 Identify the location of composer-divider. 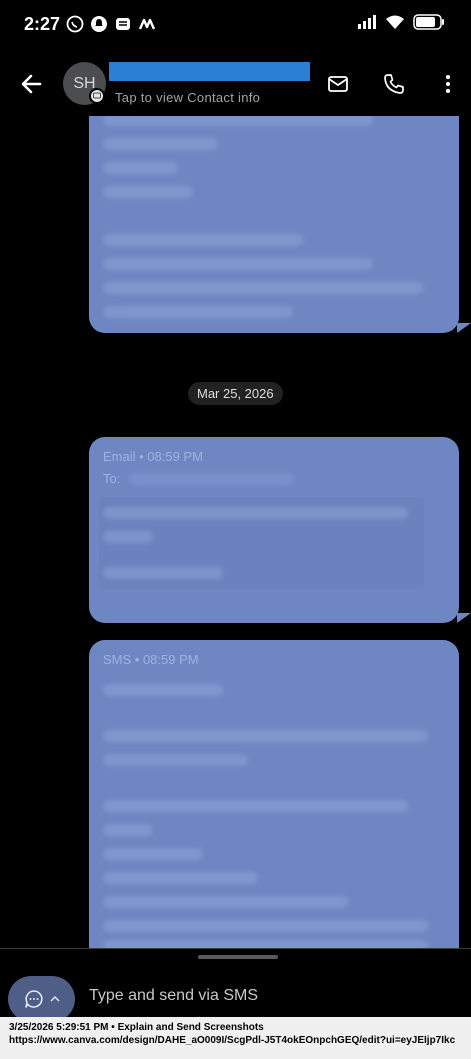
(235, 948).